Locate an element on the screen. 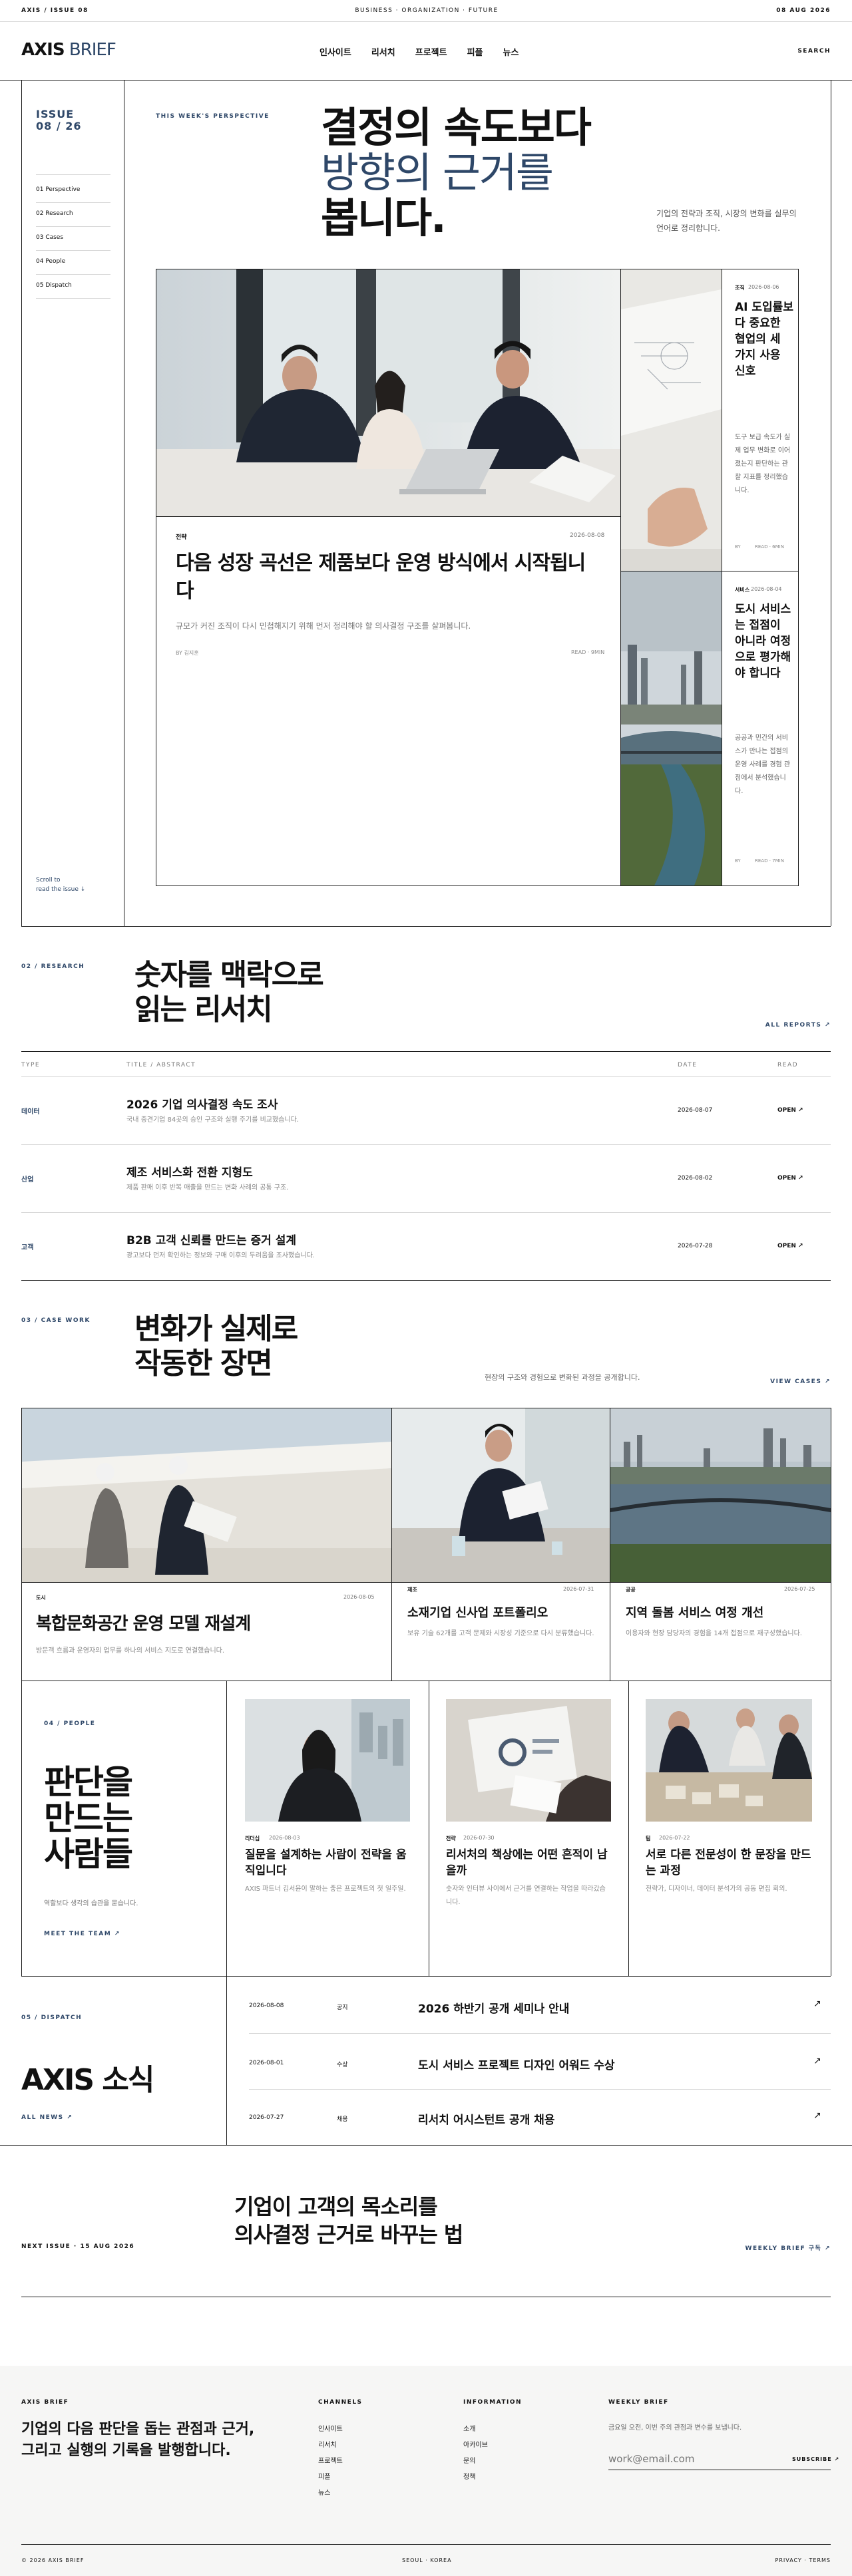  person3-title: 서로 다른 전문성이 한 문장을 만드는 과정 is located at coordinates (729, 1863).